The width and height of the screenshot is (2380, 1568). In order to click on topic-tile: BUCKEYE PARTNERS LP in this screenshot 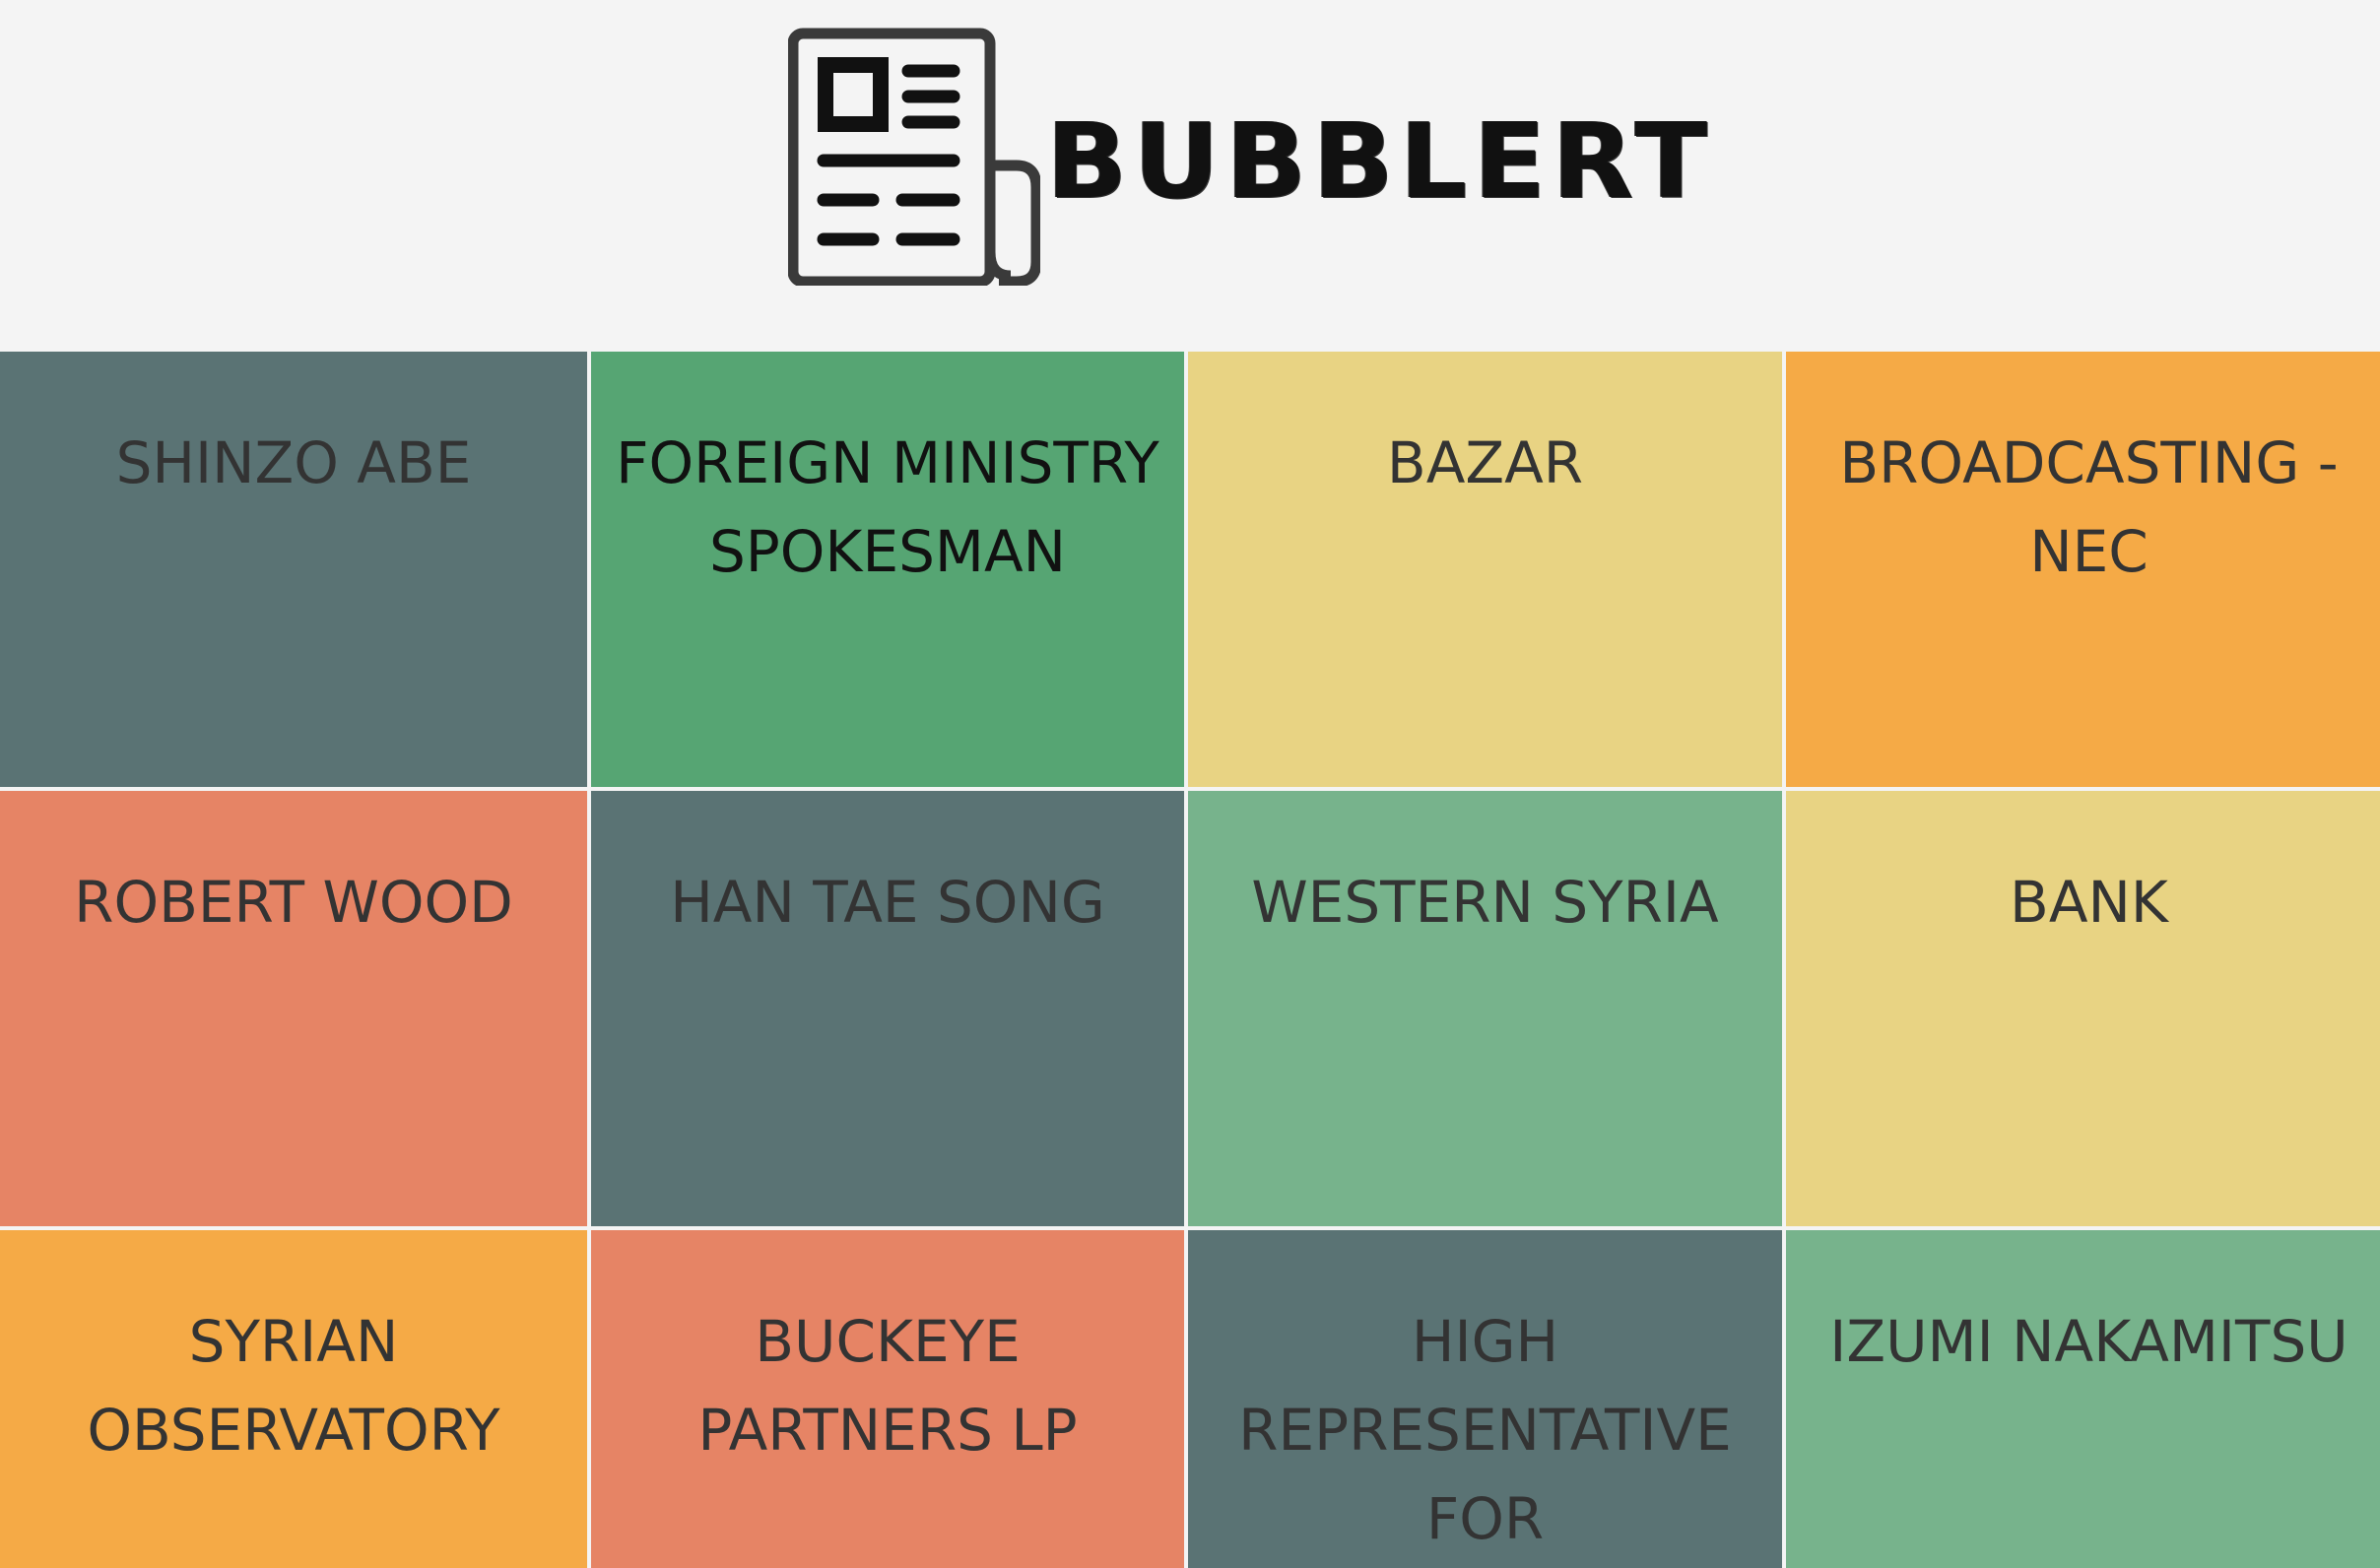, I will do `click(887, 1399)`.